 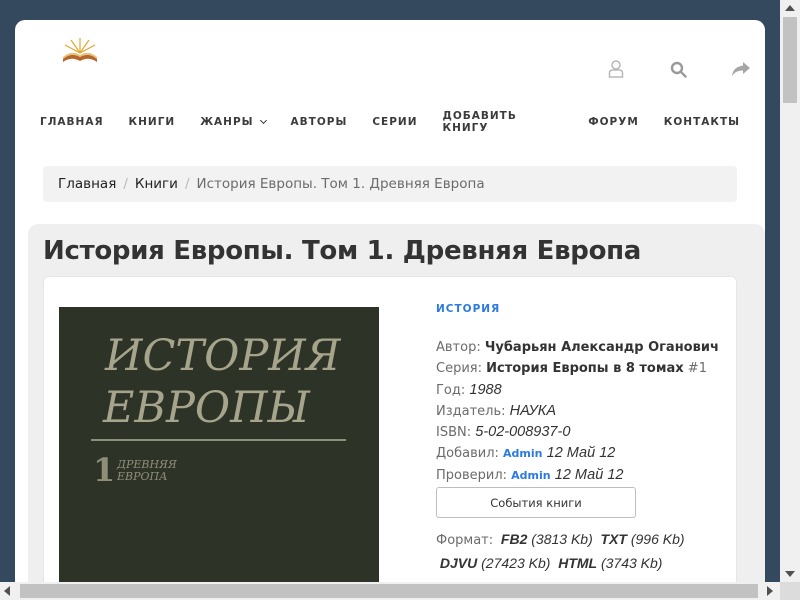 I want to click on nav-forum-label: ФОРУМ, so click(x=613, y=122).